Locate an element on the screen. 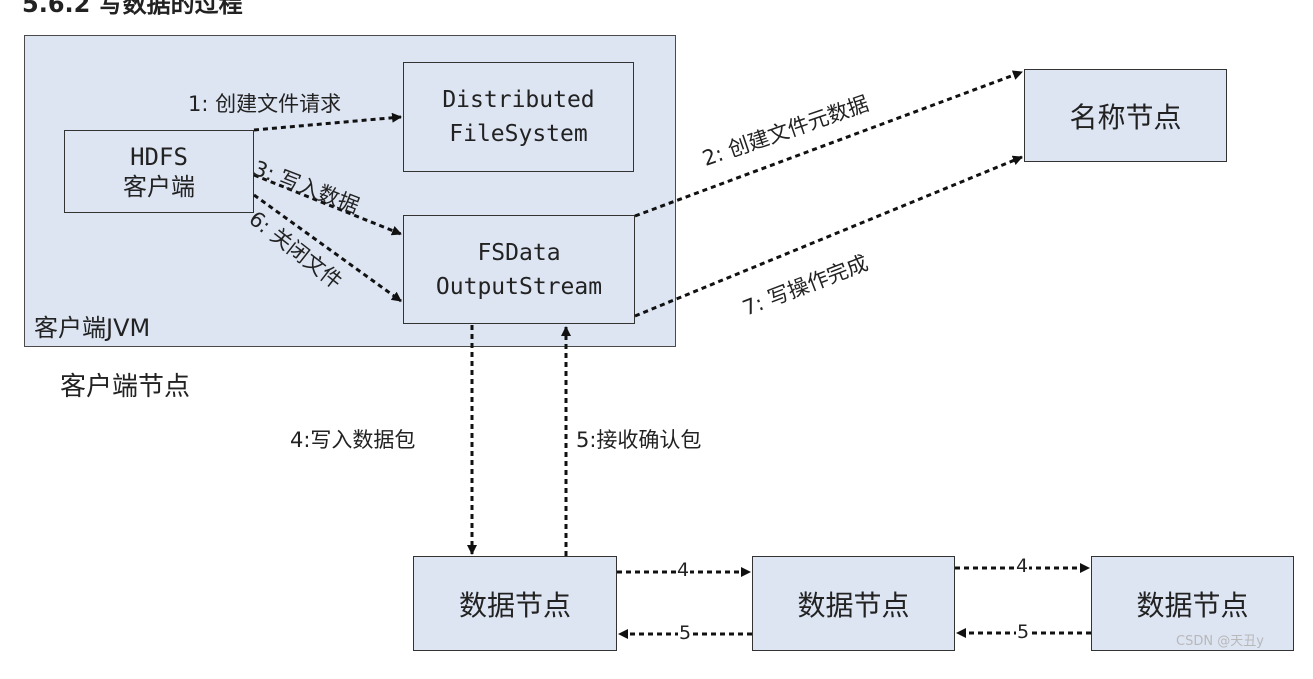  dn-step-5a-label: 5 is located at coordinates (685, 633).